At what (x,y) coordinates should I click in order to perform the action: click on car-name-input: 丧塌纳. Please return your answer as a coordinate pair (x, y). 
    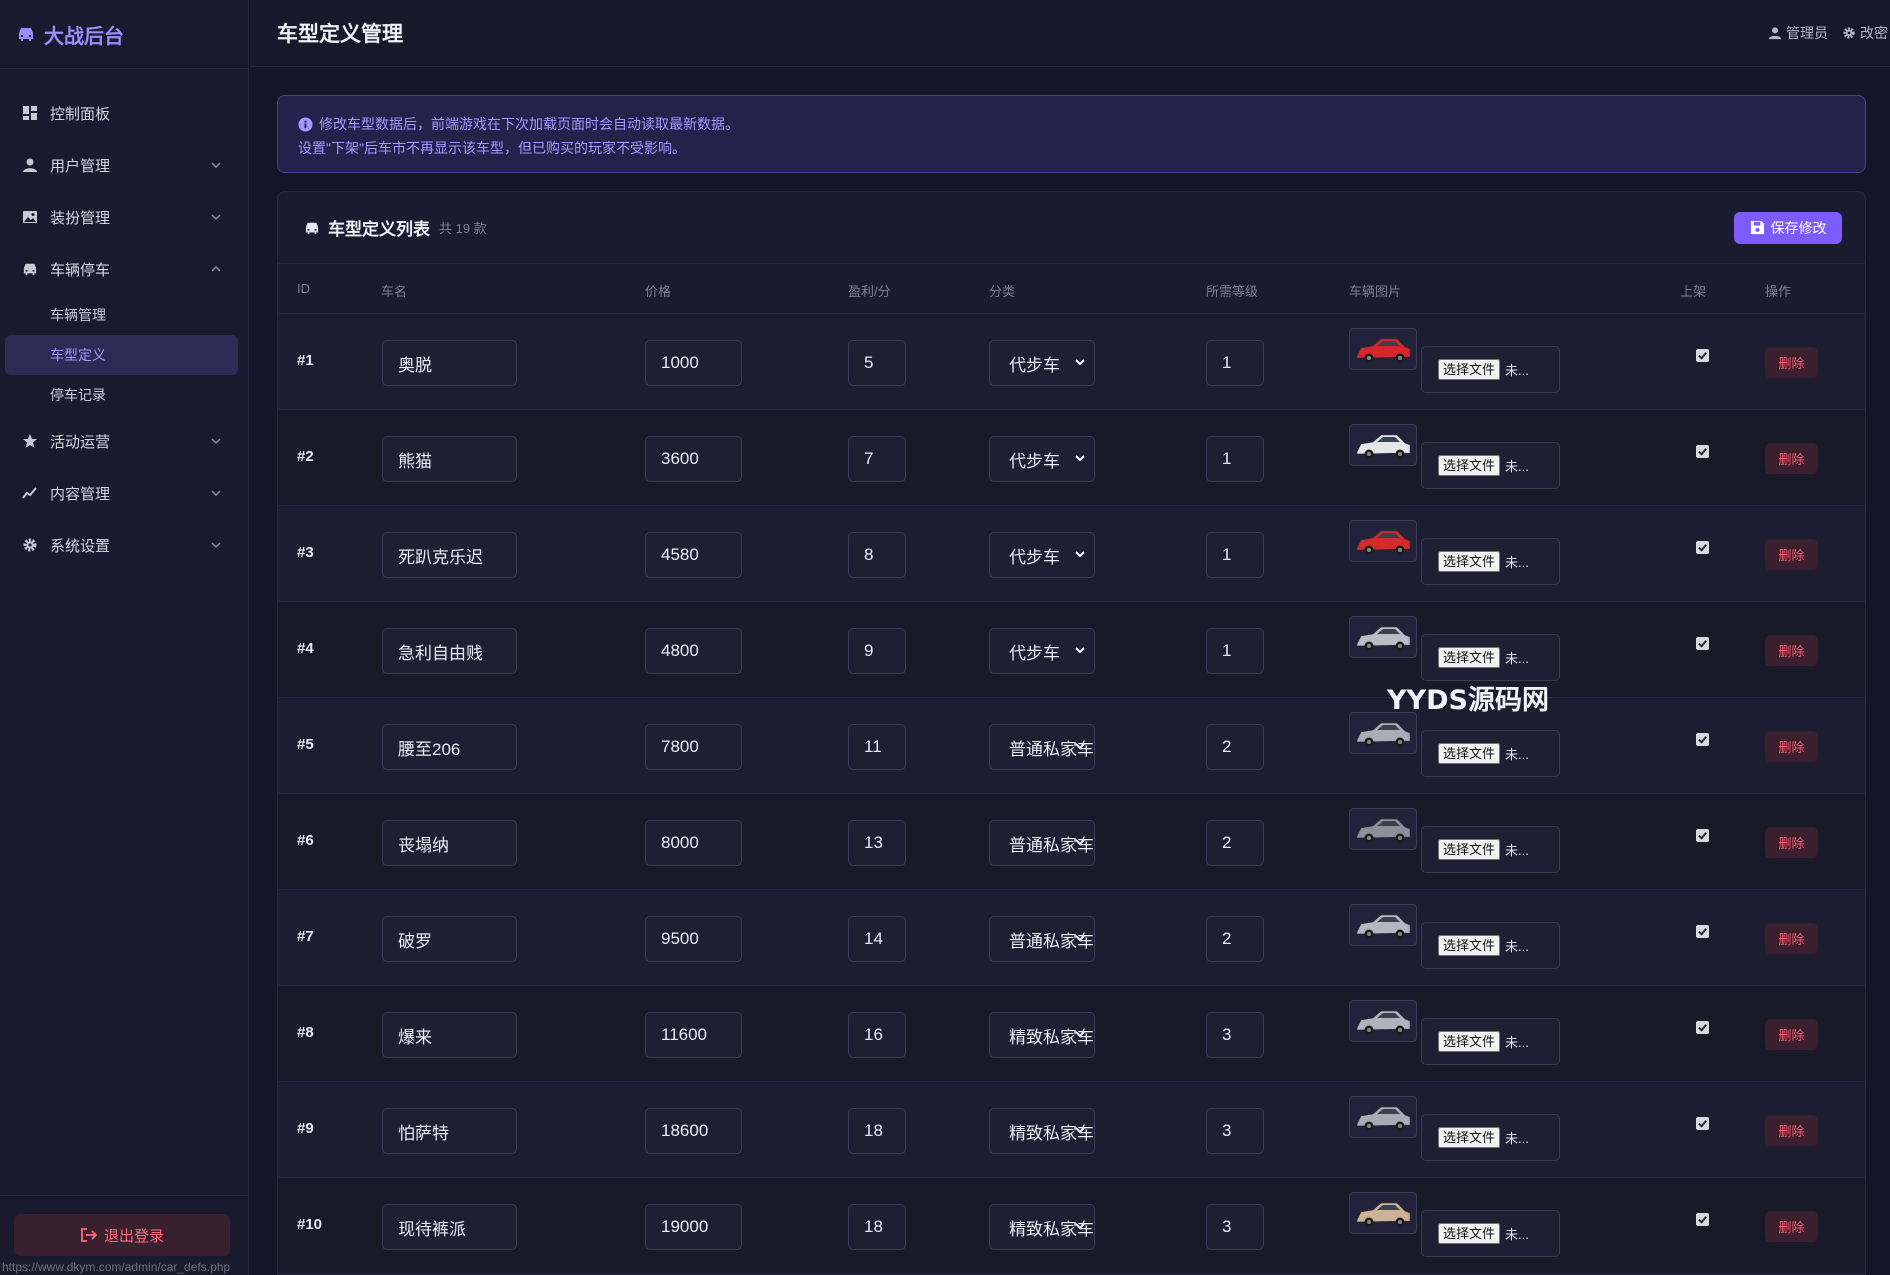
    Looking at the image, I should click on (449, 843).